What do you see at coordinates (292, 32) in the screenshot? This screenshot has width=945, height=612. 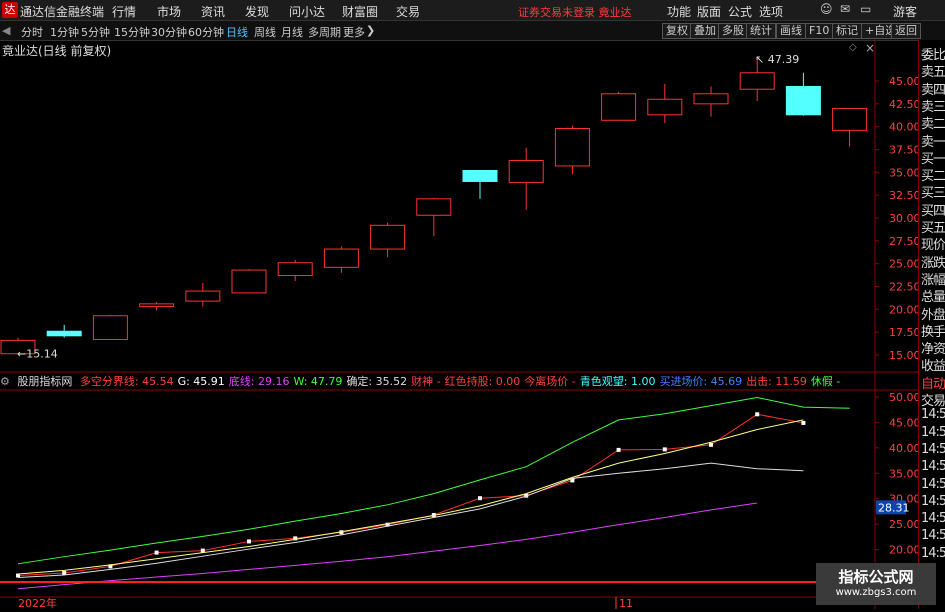 I see `period-tab: 月线` at bounding box center [292, 32].